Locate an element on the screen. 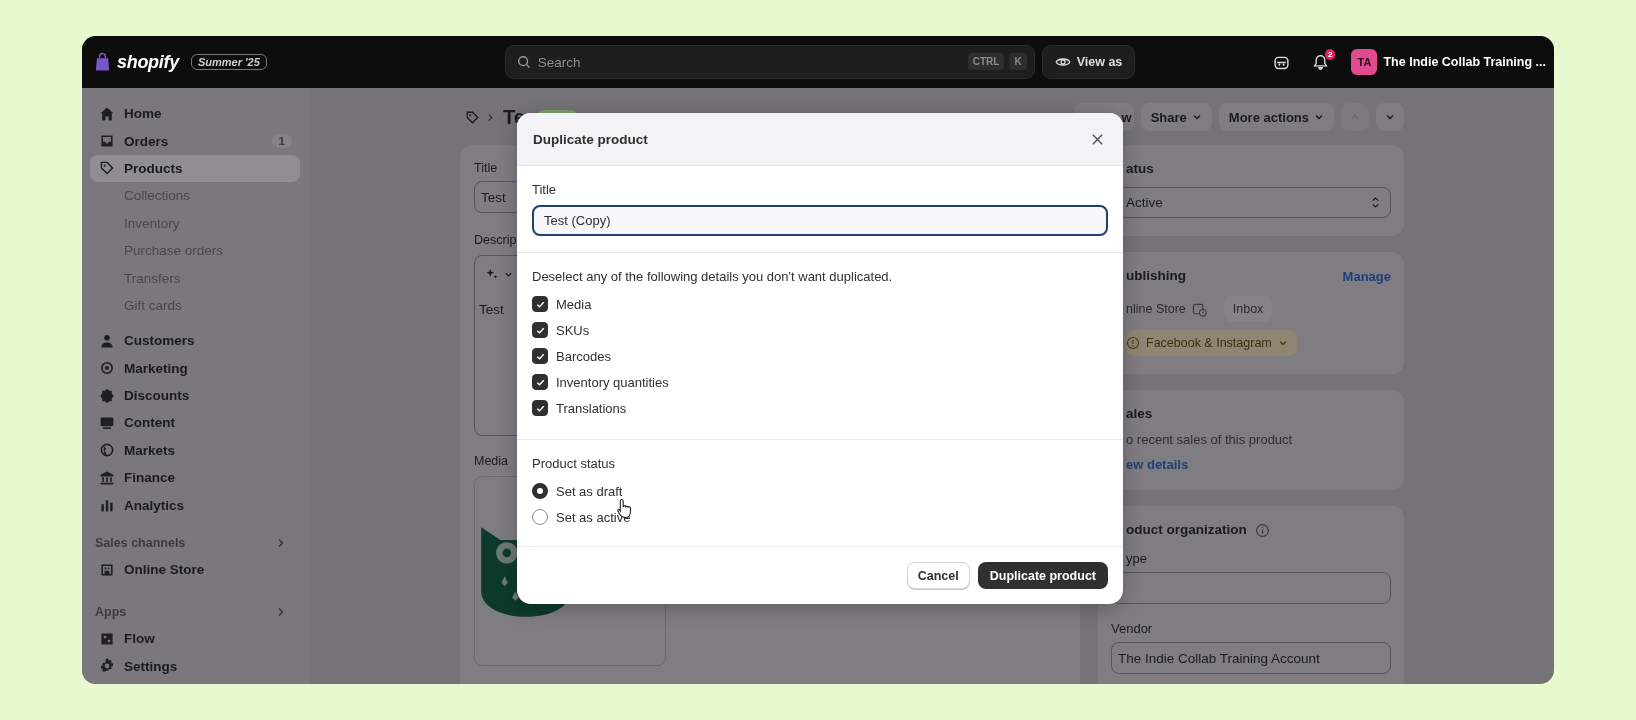 Image resolution: width=1636 pixels, height=720 pixels. sidebar-item: Finance is located at coordinates (195, 478).